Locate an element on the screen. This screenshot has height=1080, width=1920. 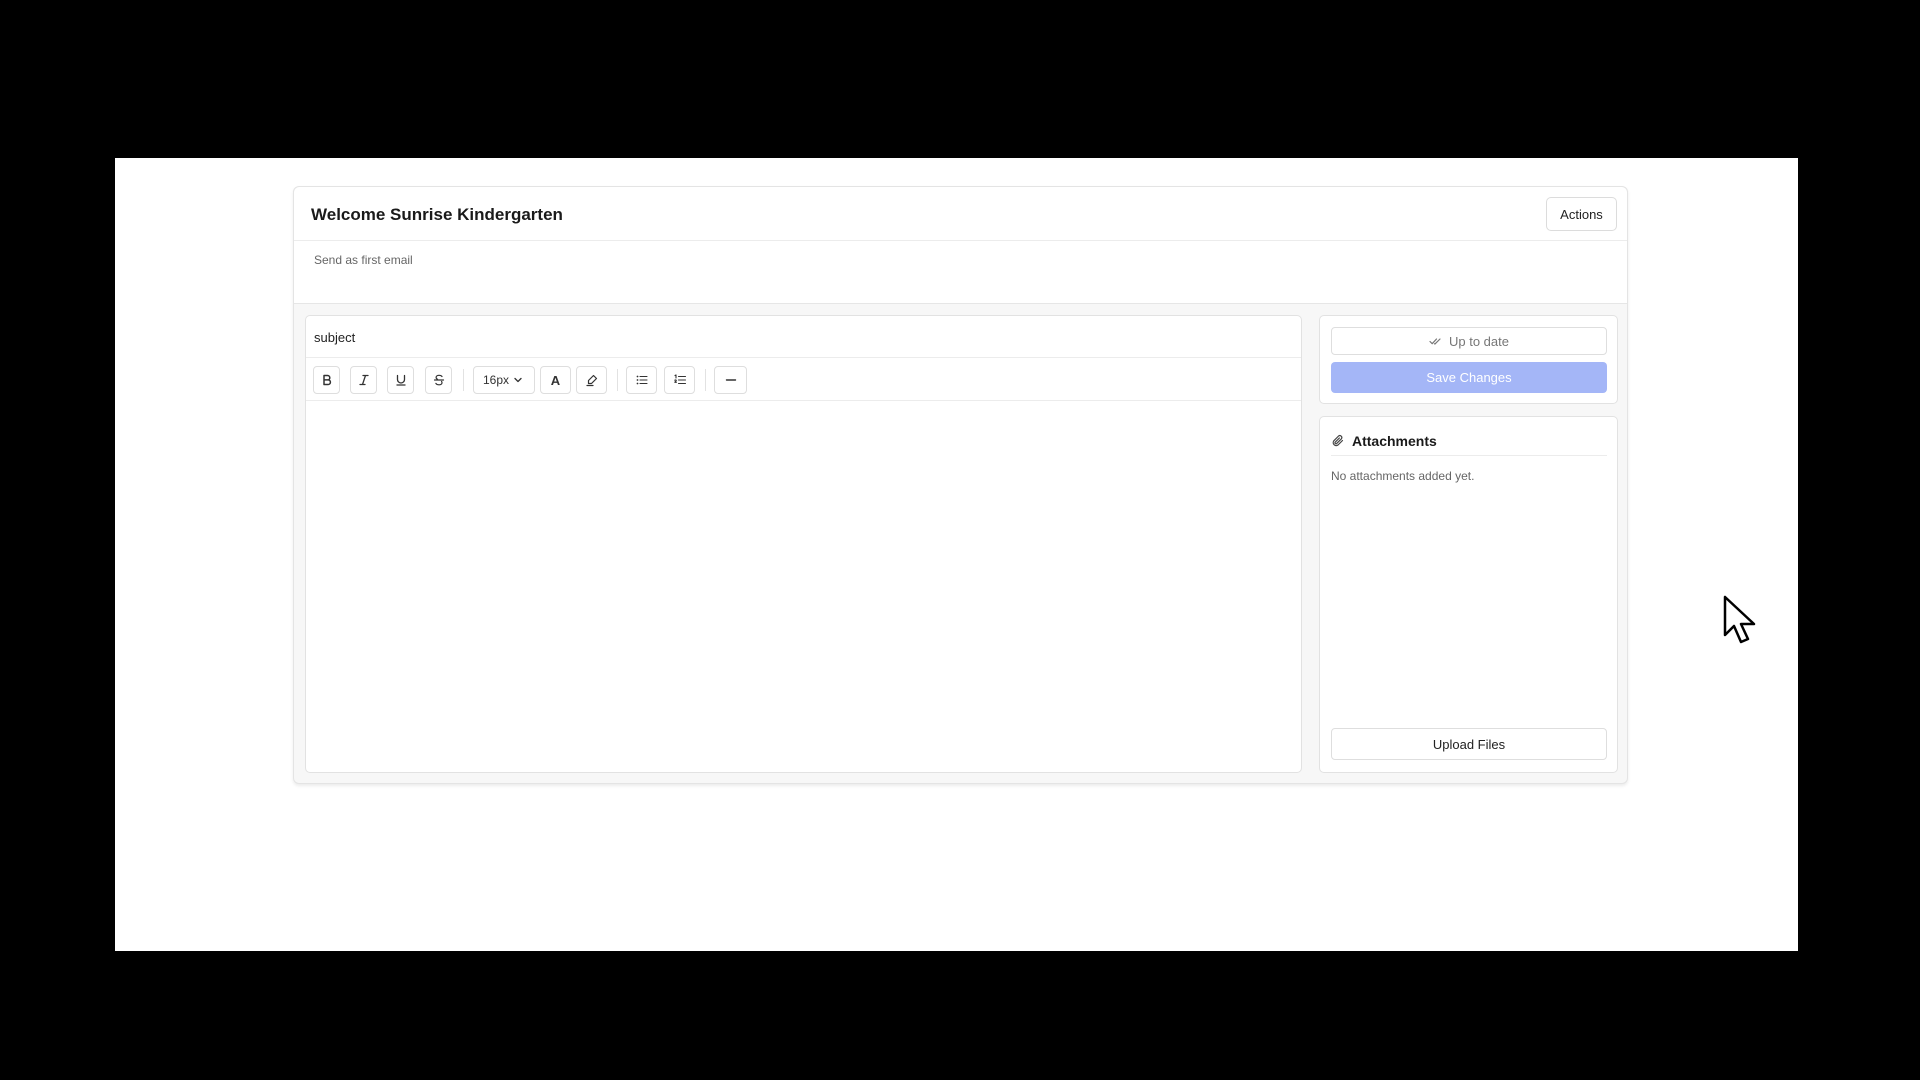
actions-button: Actions is located at coordinates (1581, 214).